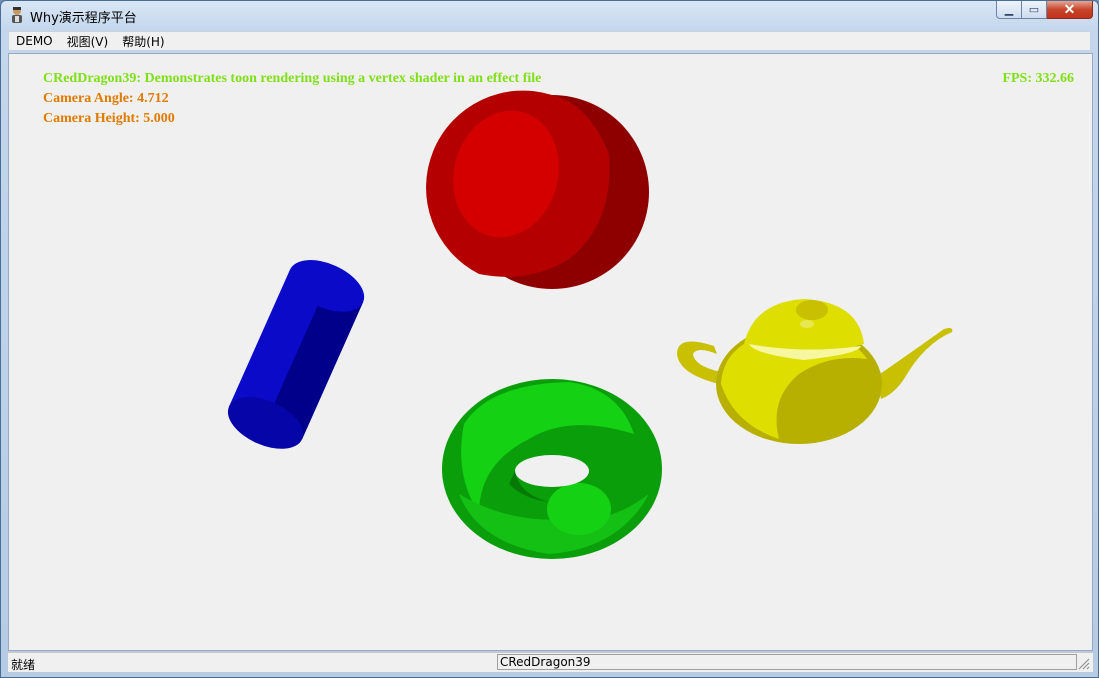  I want to click on menu-view: 视图(V), so click(88, 41).